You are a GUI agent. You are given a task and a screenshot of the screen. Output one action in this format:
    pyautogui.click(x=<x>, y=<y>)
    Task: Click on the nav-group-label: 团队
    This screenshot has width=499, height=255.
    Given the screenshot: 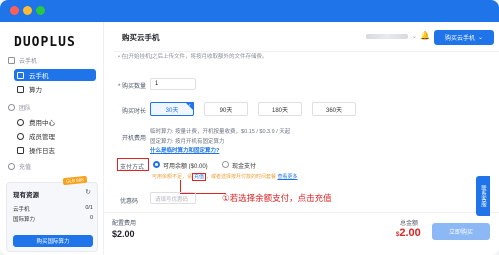 What is the action you would take?
    pyautogui.click(x=25, y=109)
    